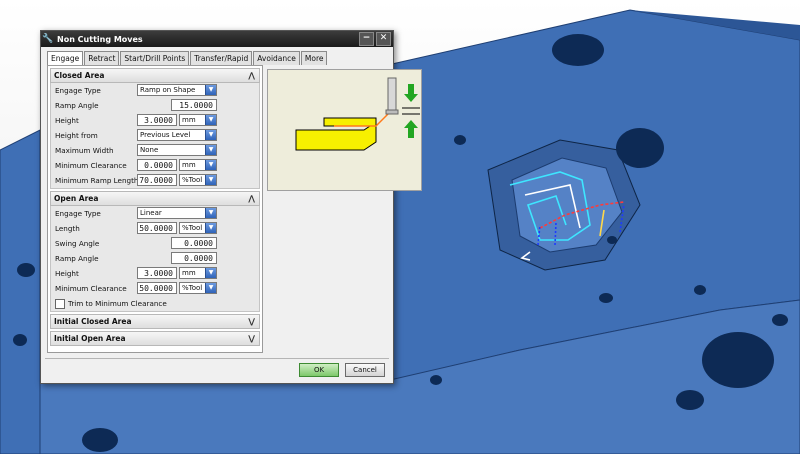  I want to click on closed-min-ramp-length-input: 70.0000, so click(157, 180).